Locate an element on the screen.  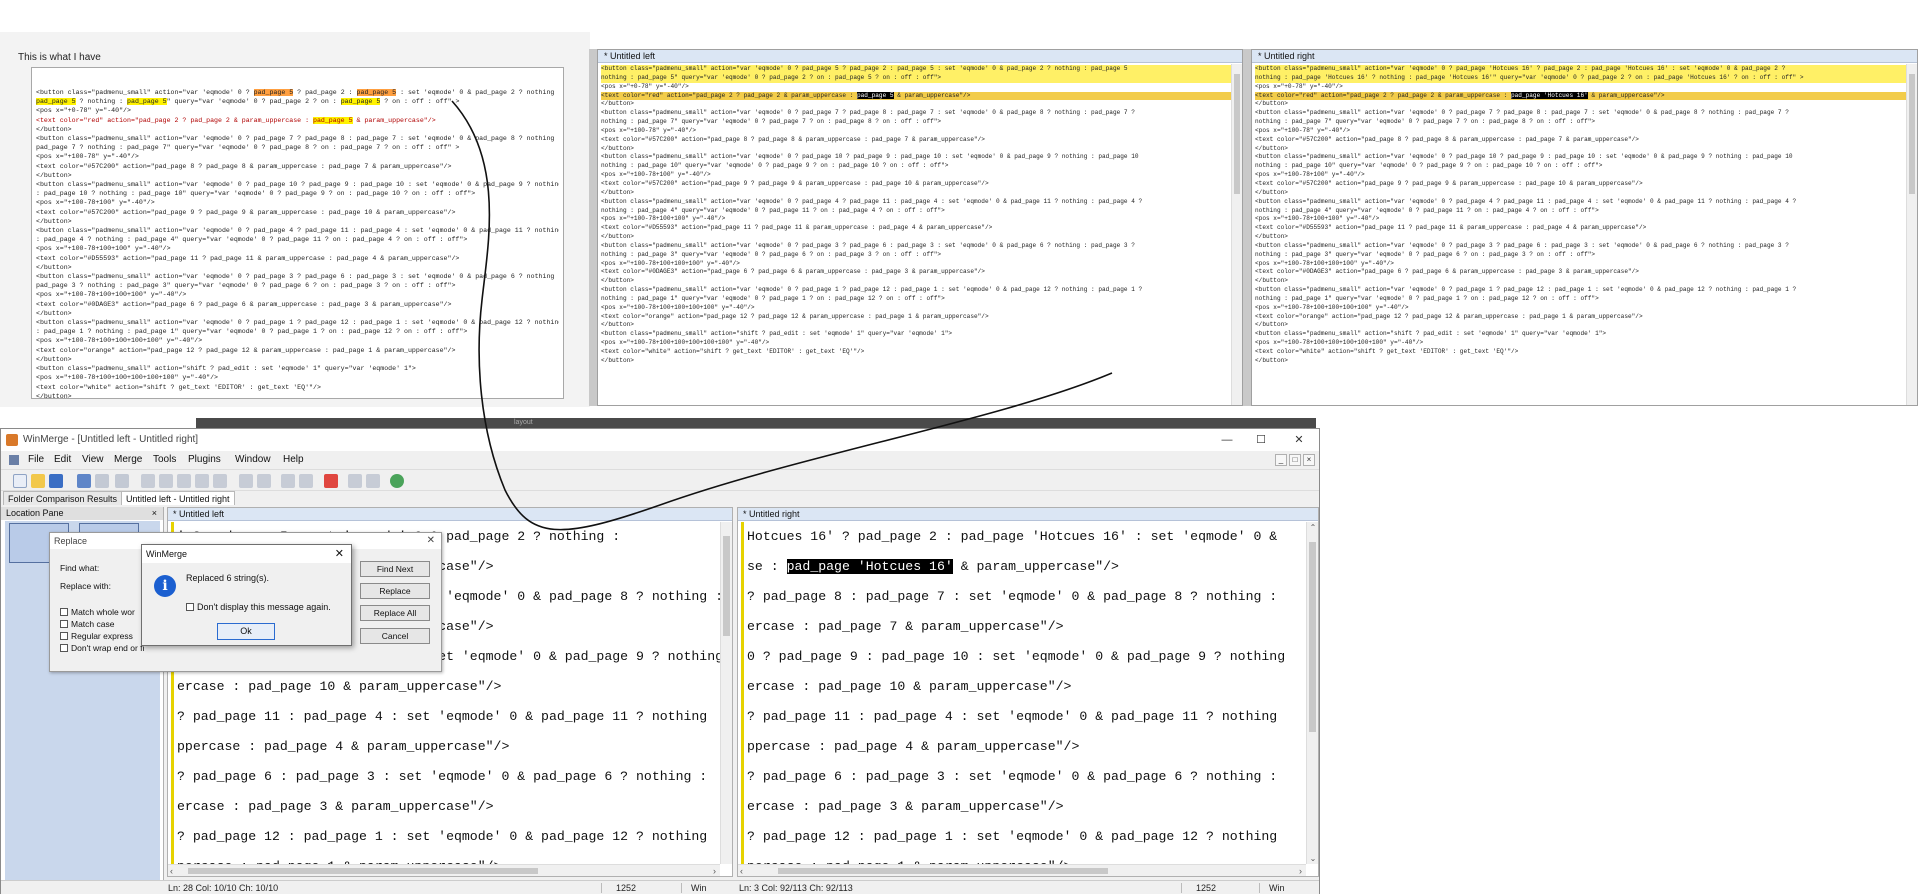
left-horizontal-scrollbar: ‹ › is located at coordinates (444, 870).